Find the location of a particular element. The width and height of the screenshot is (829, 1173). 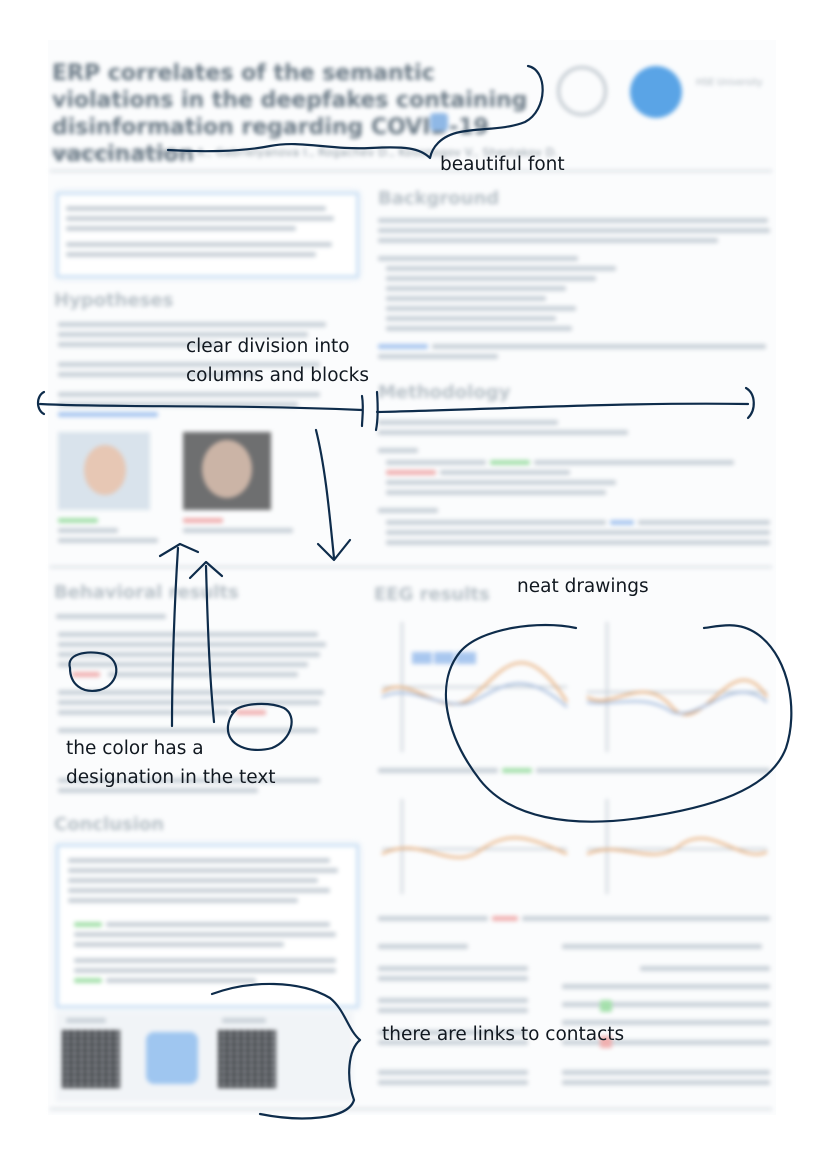

right-column-line is located at coordinates (562, 408).